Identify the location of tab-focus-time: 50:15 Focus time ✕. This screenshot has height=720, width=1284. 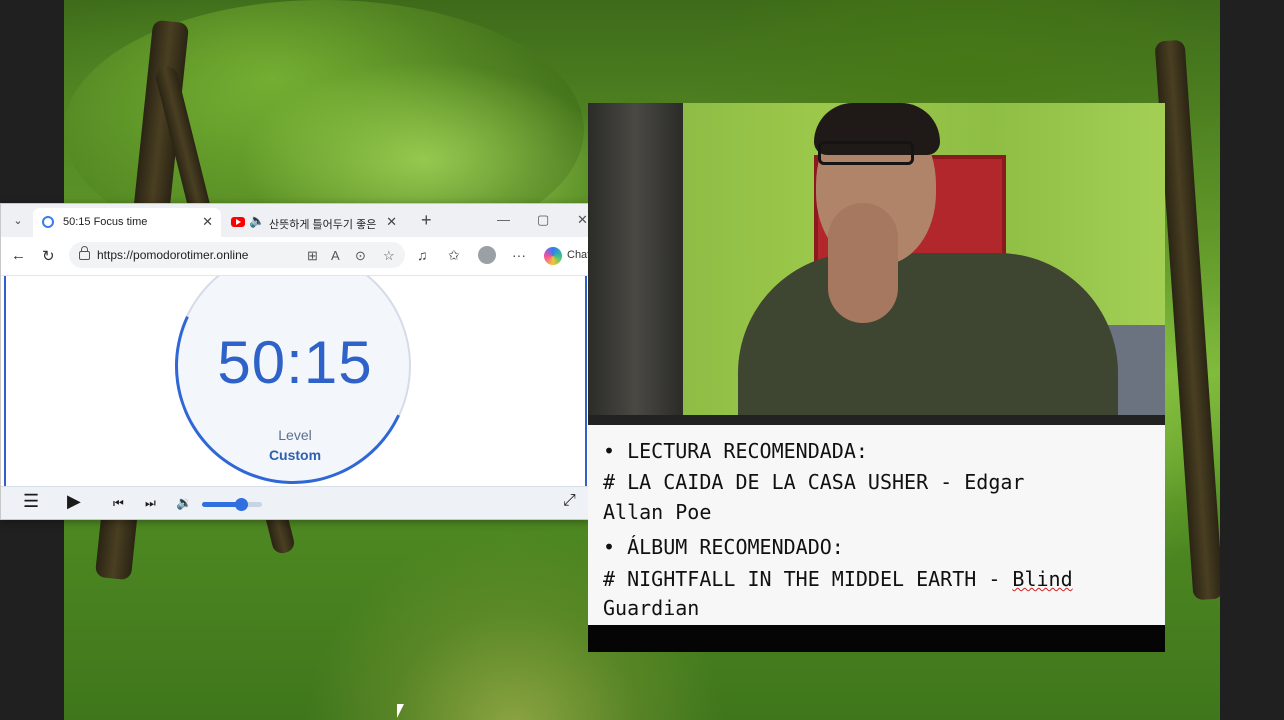
(127, 222).